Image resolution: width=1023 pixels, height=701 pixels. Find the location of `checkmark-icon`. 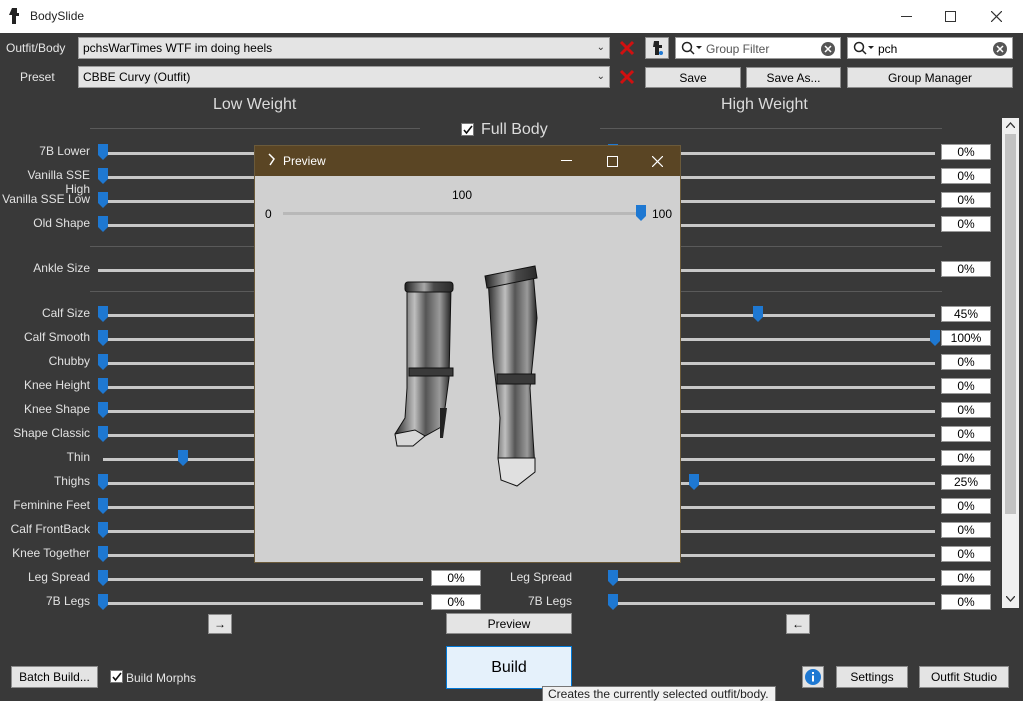

checkmark-icon is located at coordinates (468, 130).